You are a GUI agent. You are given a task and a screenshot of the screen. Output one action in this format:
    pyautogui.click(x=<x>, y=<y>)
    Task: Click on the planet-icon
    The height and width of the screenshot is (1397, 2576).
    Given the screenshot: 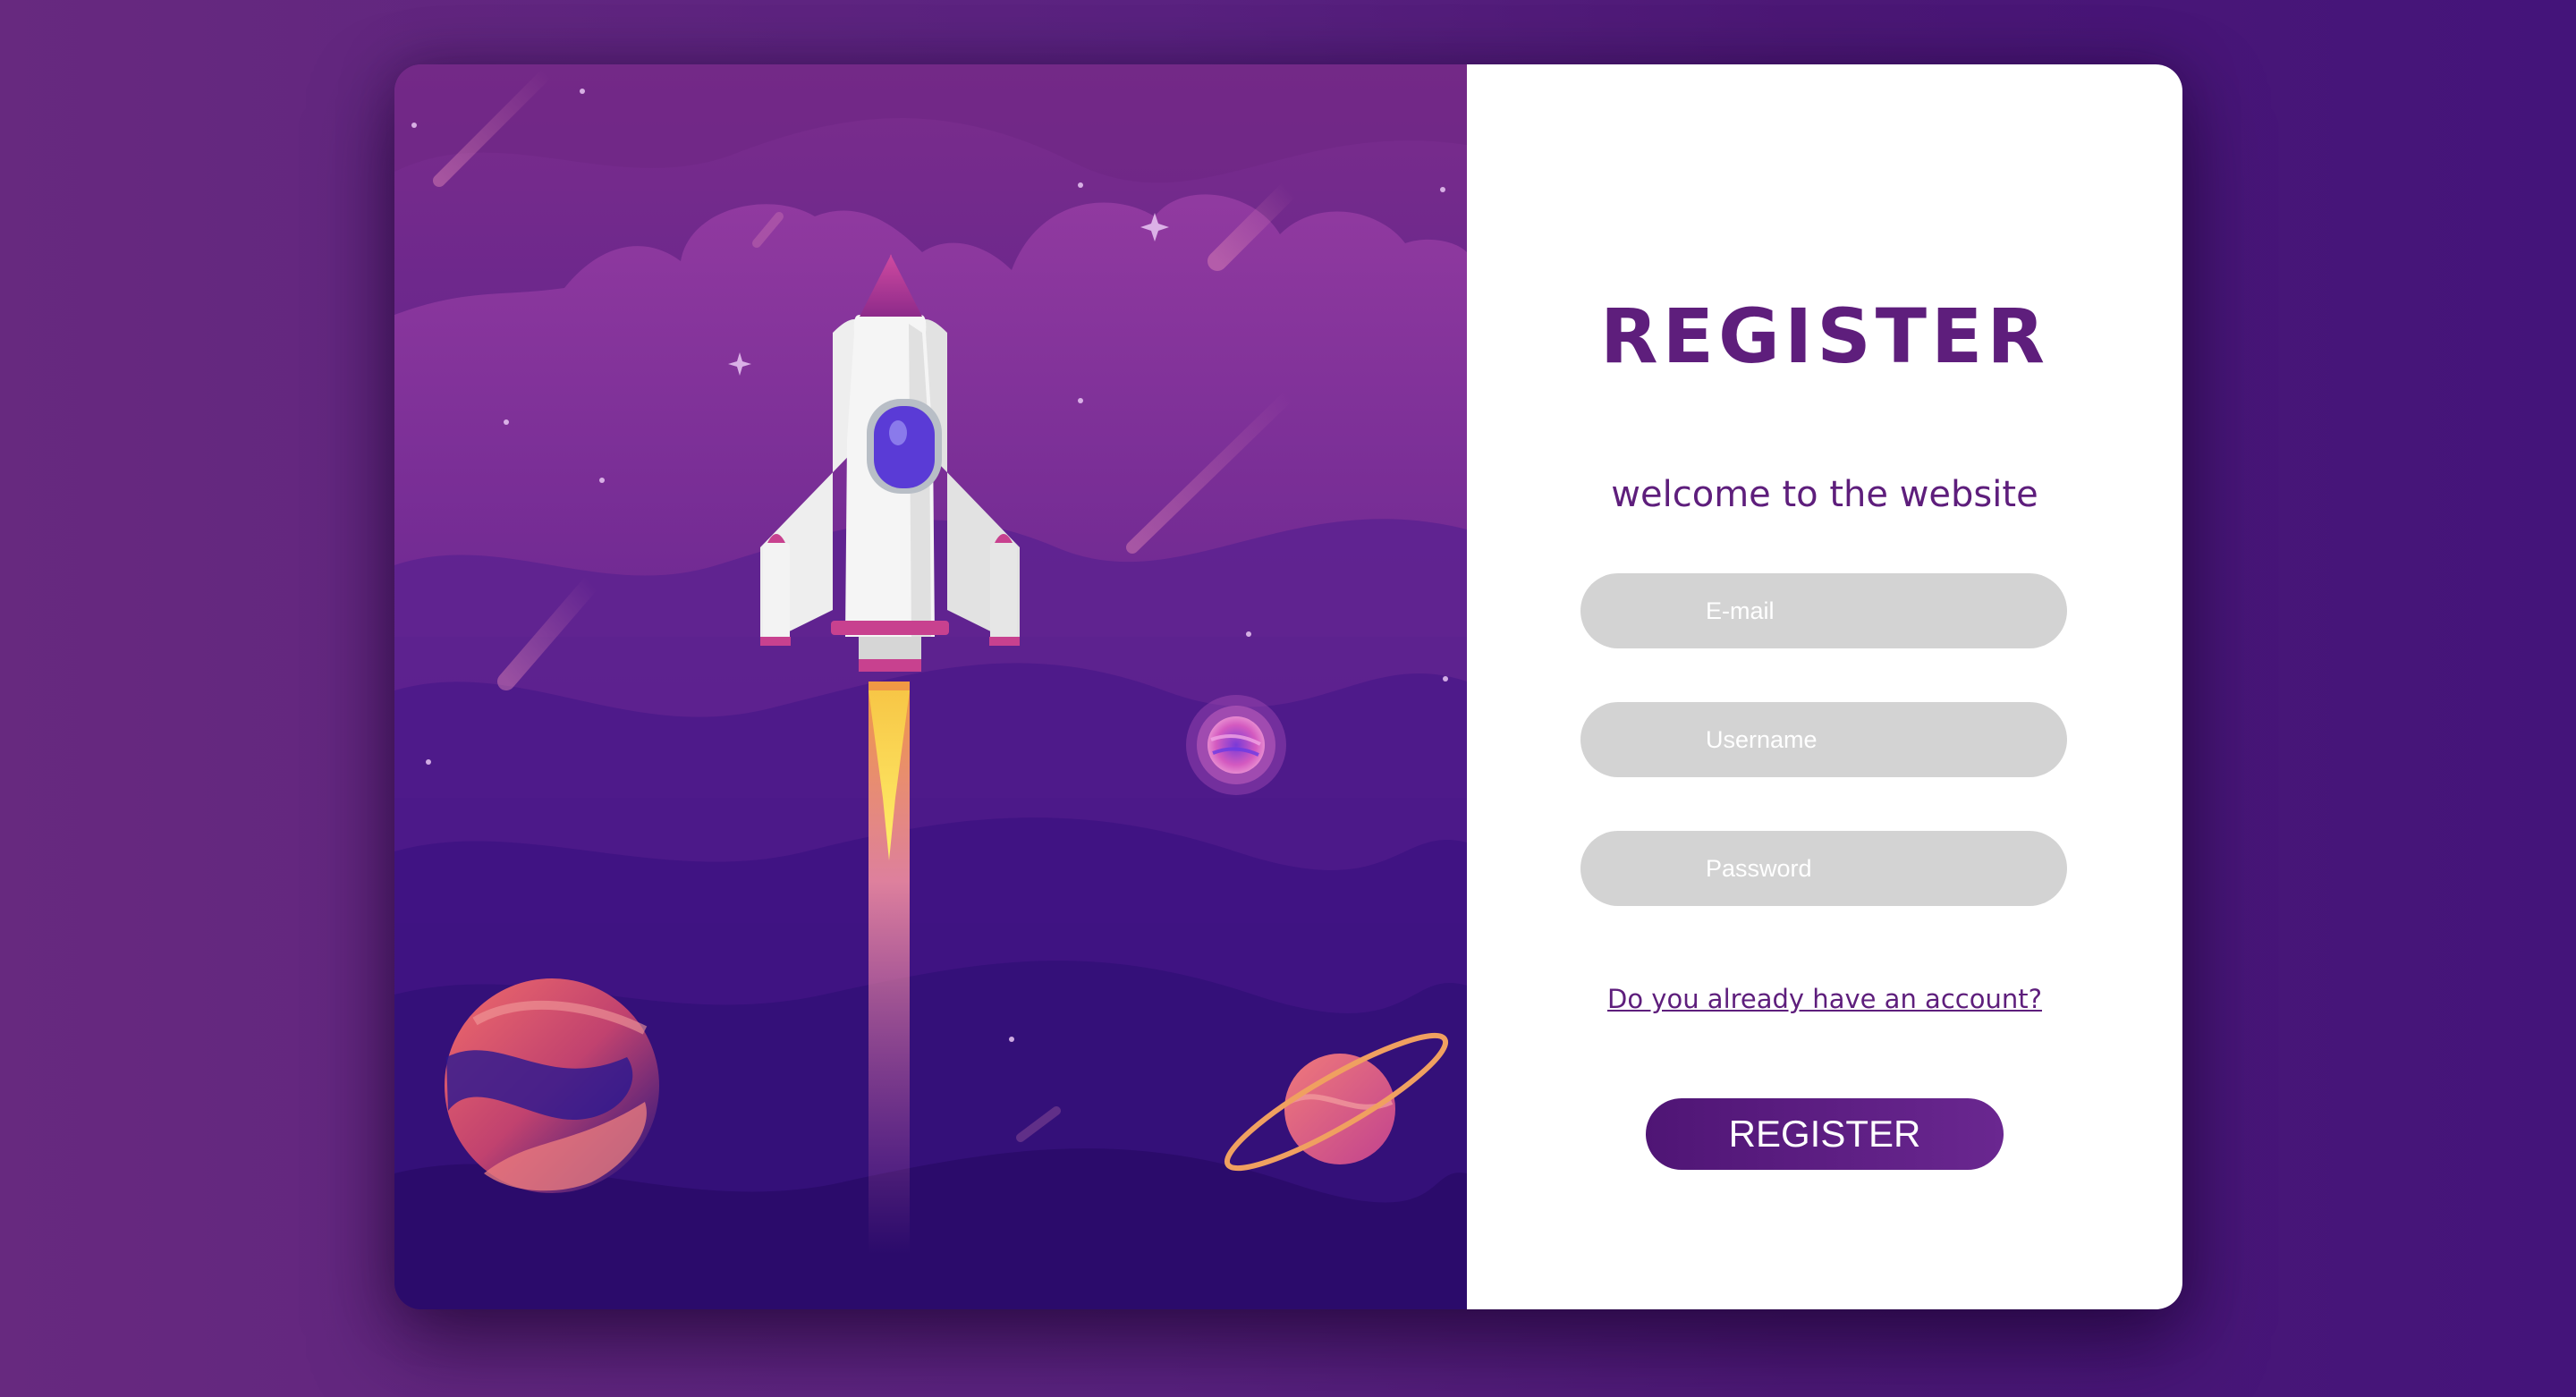 What is the action you would take?
    pyautogui.click(x=552, y=1085)
    